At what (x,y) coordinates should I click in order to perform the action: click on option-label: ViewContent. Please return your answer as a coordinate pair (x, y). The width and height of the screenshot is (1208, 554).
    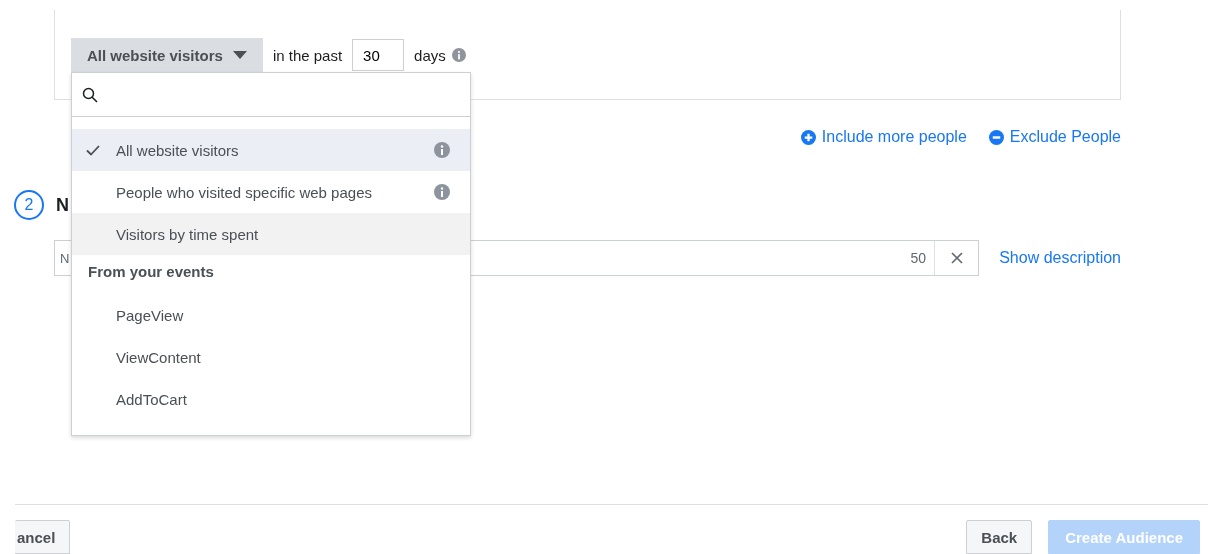
    Looking at the image, I should click on (159, 357).